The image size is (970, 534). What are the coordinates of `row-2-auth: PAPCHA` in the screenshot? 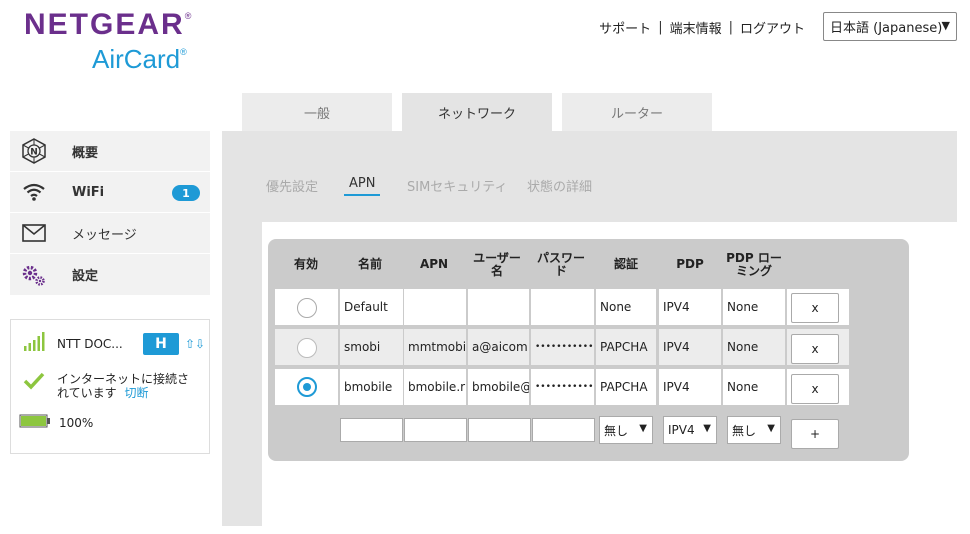 It's located at (626, 387).